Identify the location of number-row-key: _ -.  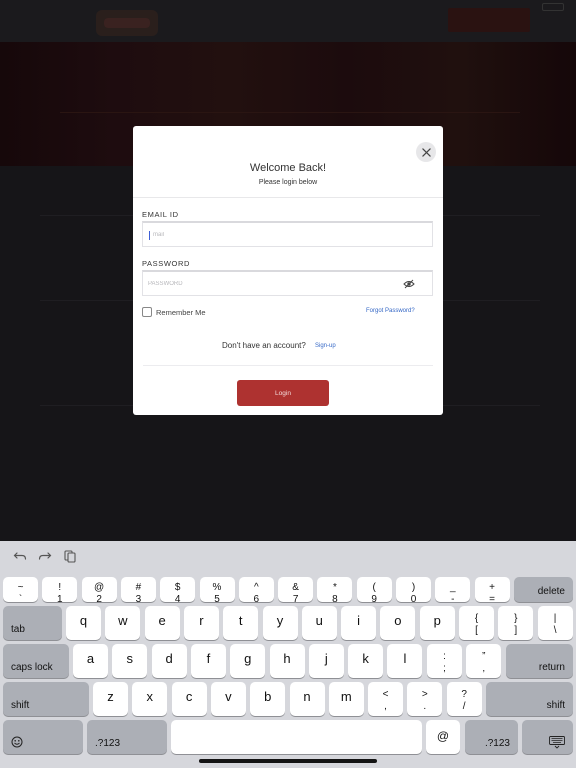
(453, 591).